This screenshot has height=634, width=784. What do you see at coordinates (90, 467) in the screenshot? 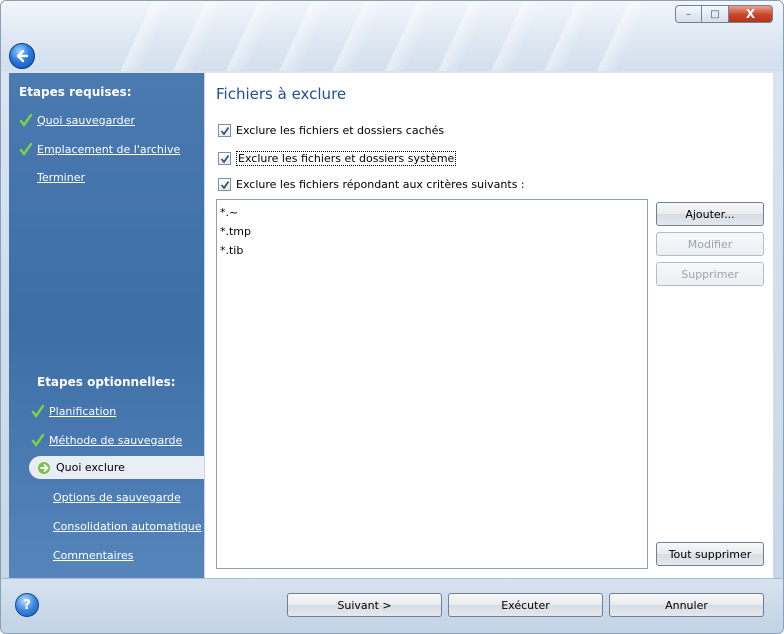
I see `step-label: Quoi exclure` at bounding box center [90, 467].